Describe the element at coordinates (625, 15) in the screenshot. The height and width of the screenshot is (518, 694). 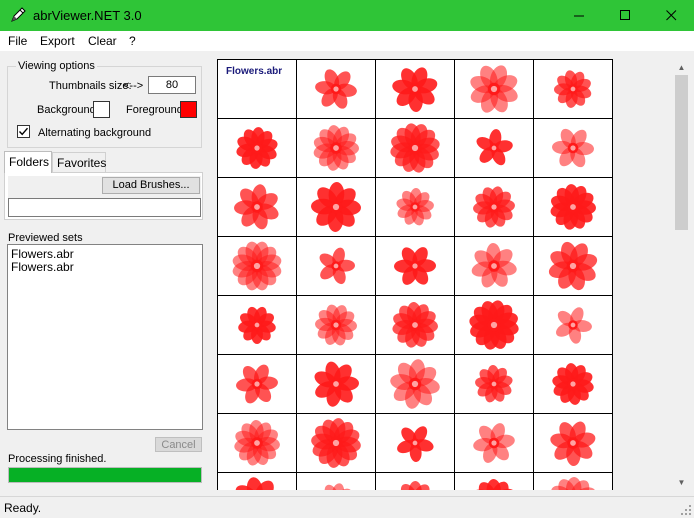
I see `maximize-button` at that location.